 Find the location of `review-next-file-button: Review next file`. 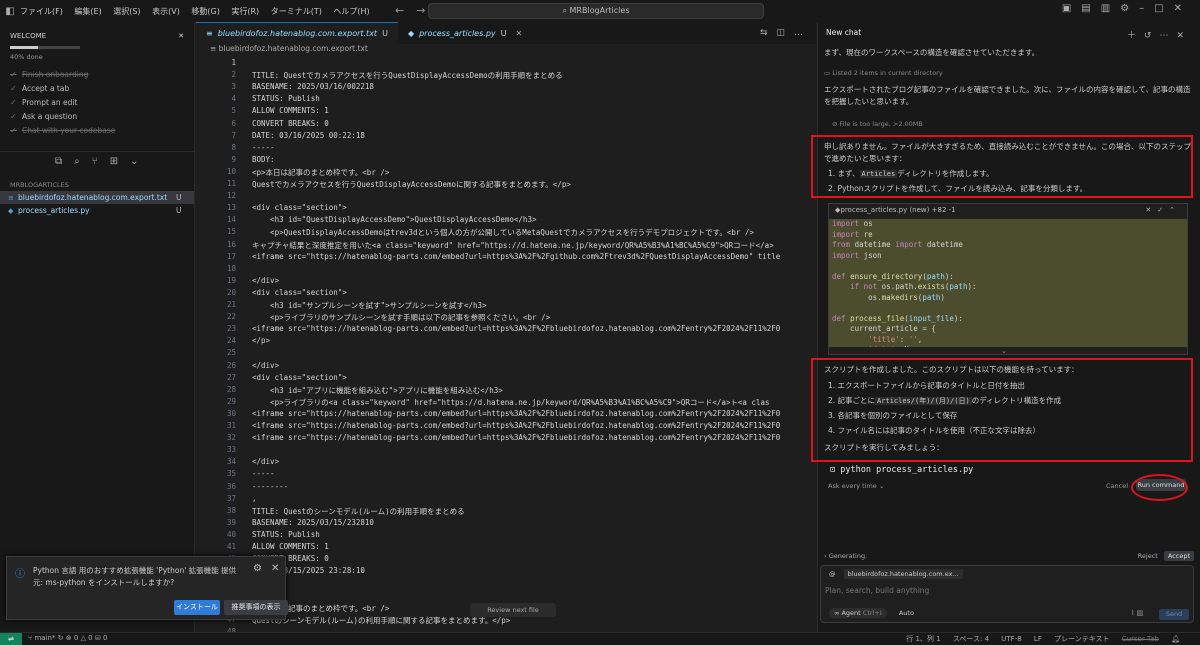

review-next-file-button: Review next file is located at coordinates (513, 610).